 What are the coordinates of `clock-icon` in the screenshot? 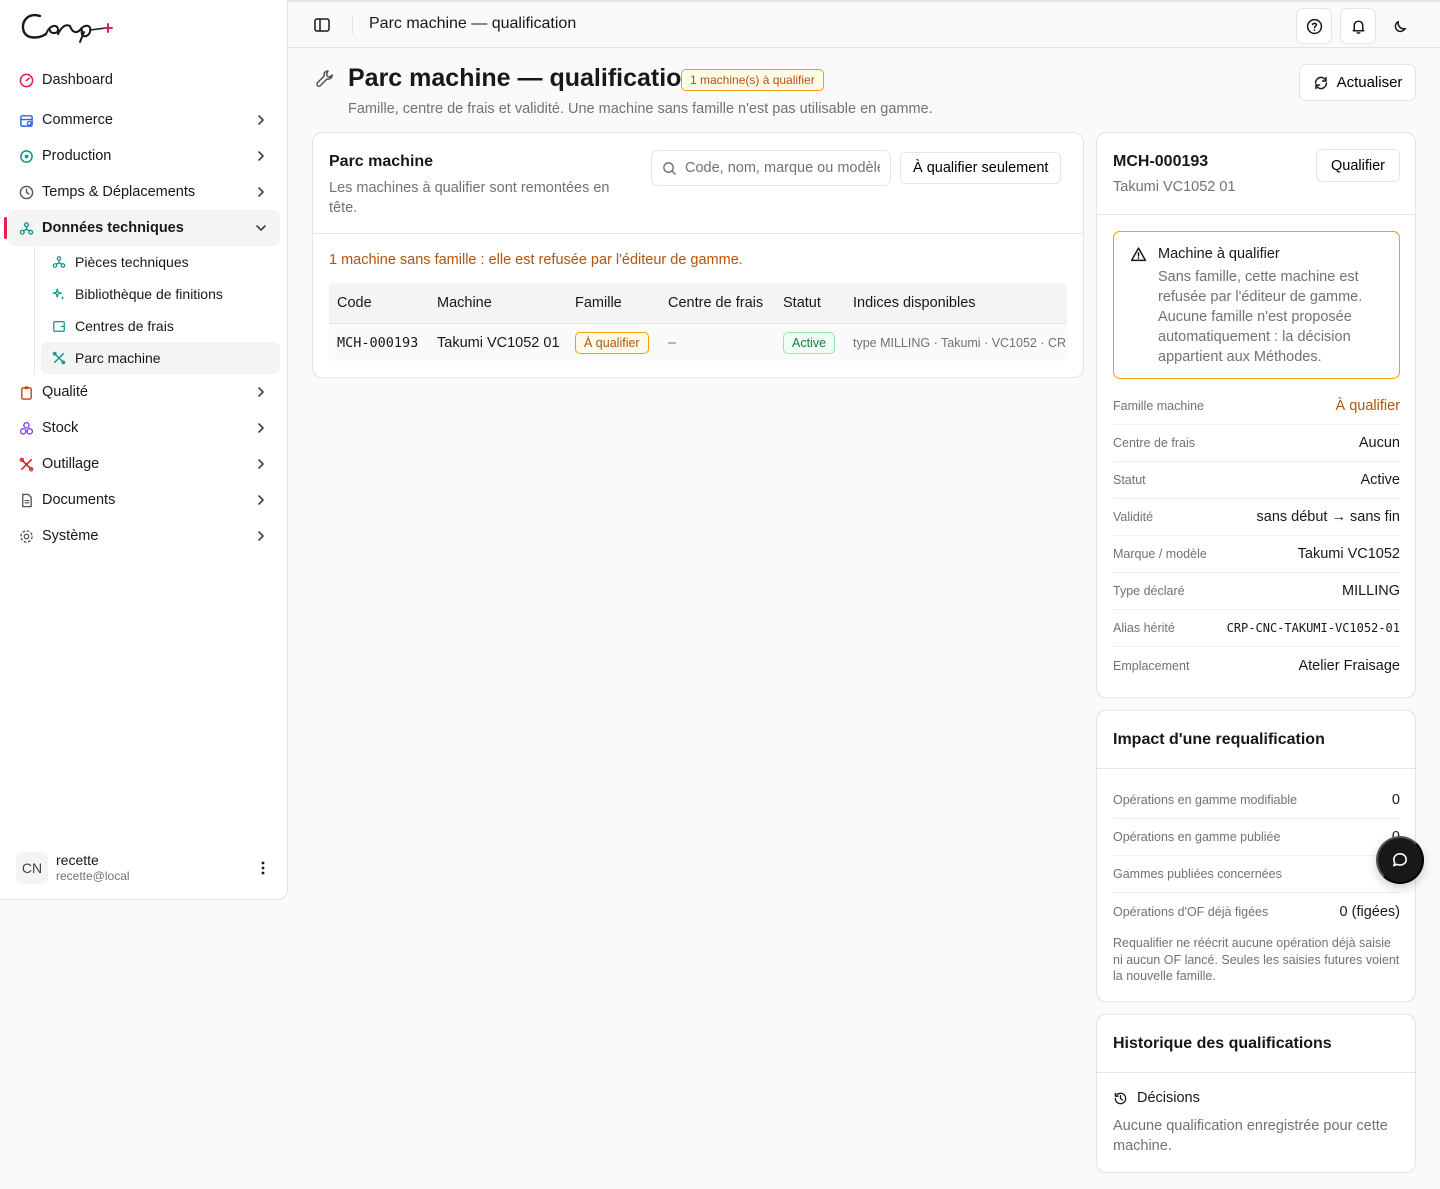 It's located at (26, 192).